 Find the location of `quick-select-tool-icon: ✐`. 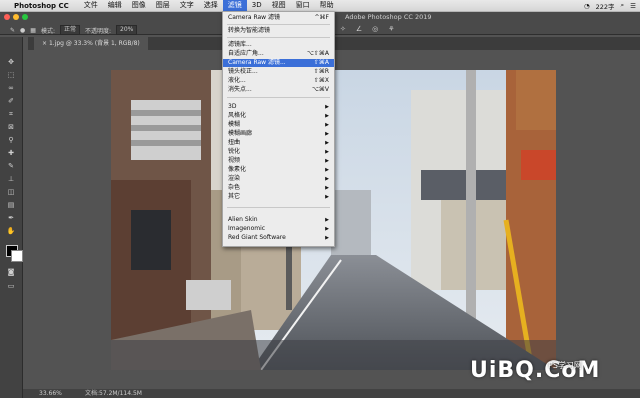

quick-select-tool-icon: ✐ is located at coordinates (11, 101).